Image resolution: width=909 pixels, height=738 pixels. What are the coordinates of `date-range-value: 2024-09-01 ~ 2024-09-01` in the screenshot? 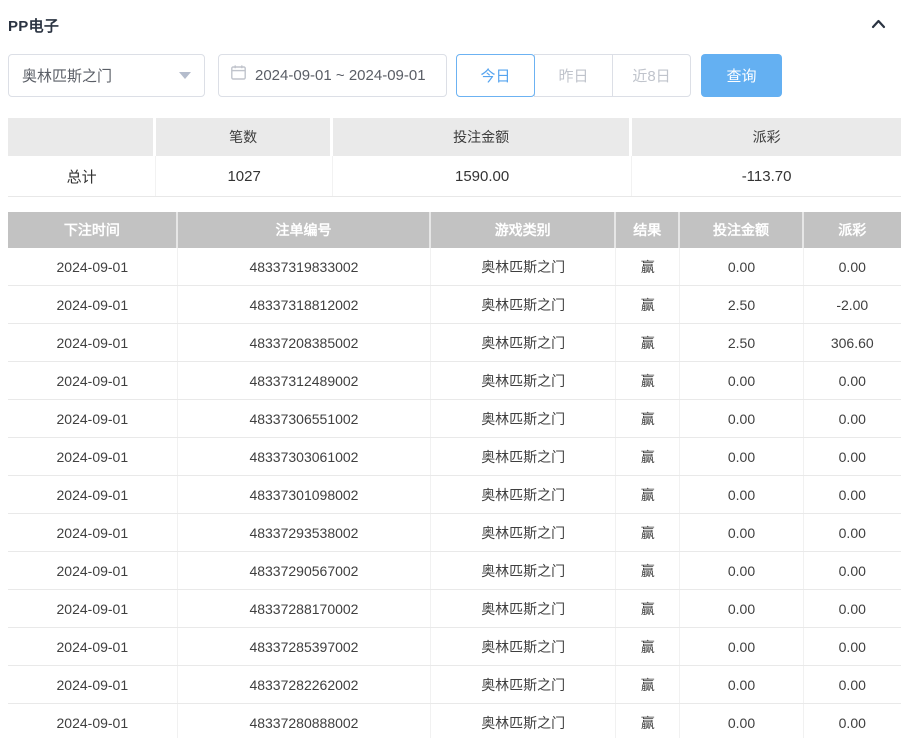 It's located at (340, 75).